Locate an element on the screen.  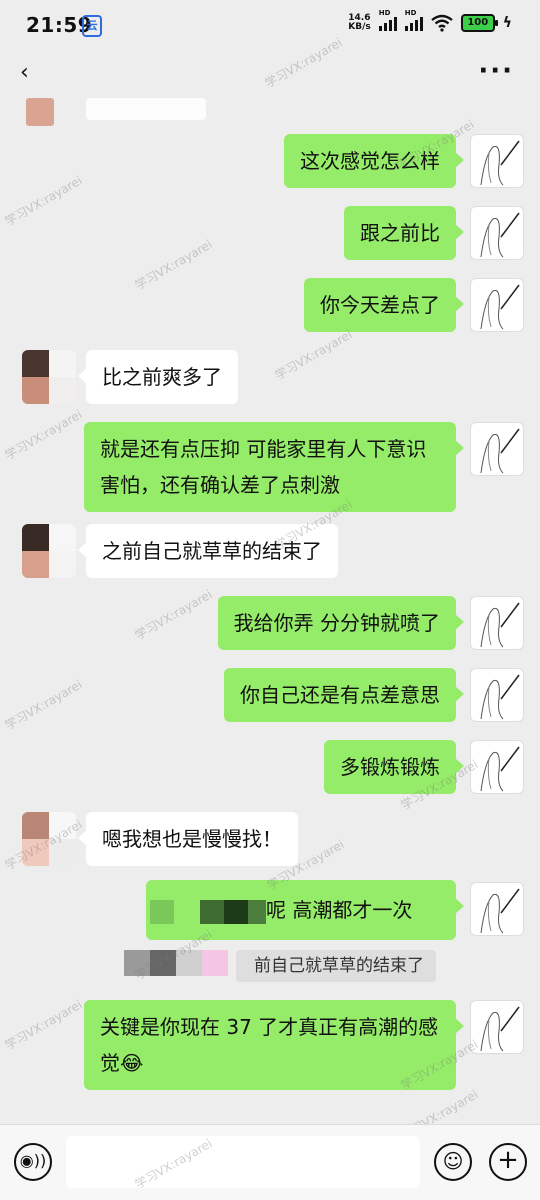
status-right: 14.6 KB/s HD HD 100 ϟ is located at coordinates (430, 20).